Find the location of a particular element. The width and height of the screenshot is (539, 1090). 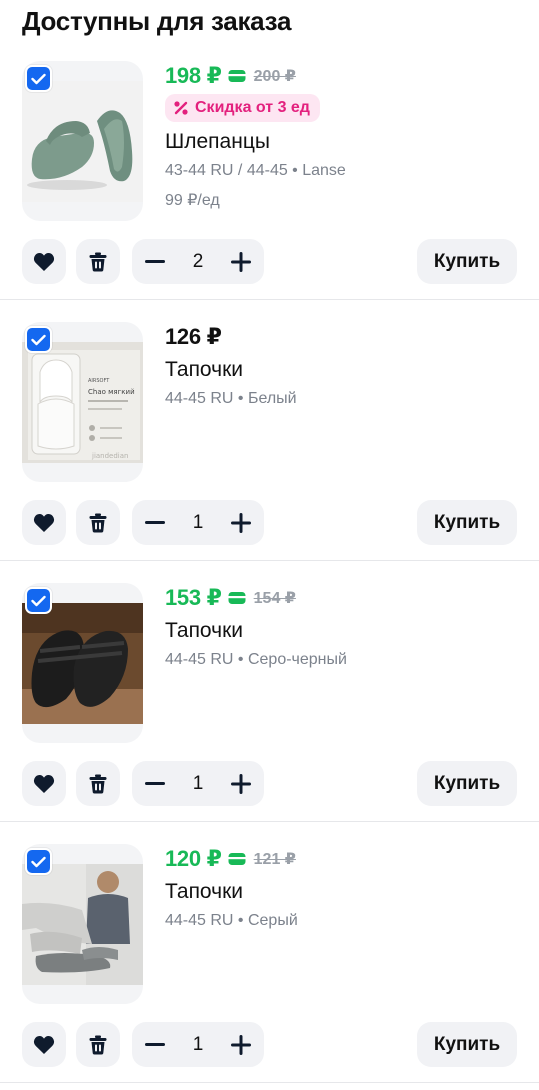

price-row: 126 ₽ is located at coordinates (193, 337).